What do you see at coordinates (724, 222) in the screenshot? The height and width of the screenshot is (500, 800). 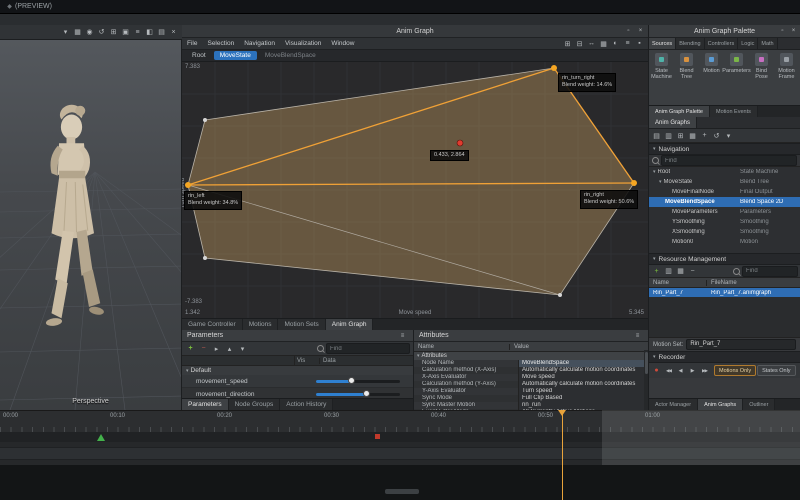 I see `tree-row-ysmoothing: YSmoothing Smoothing` at bounding box center [724, 222].